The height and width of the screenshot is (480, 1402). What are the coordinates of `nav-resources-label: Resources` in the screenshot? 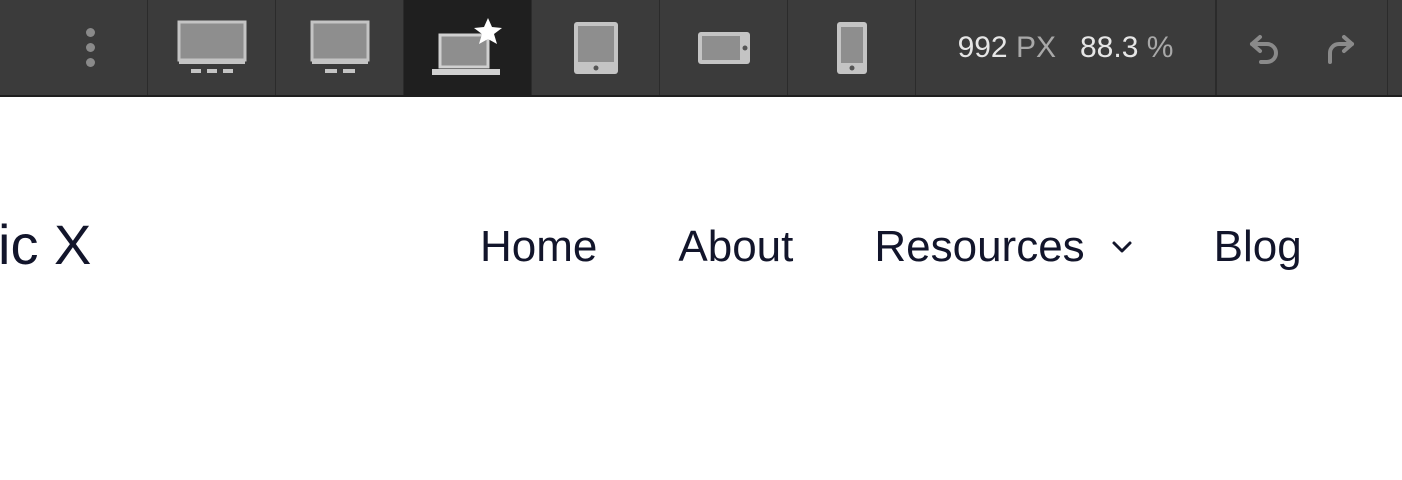 It's located at (979, 246).